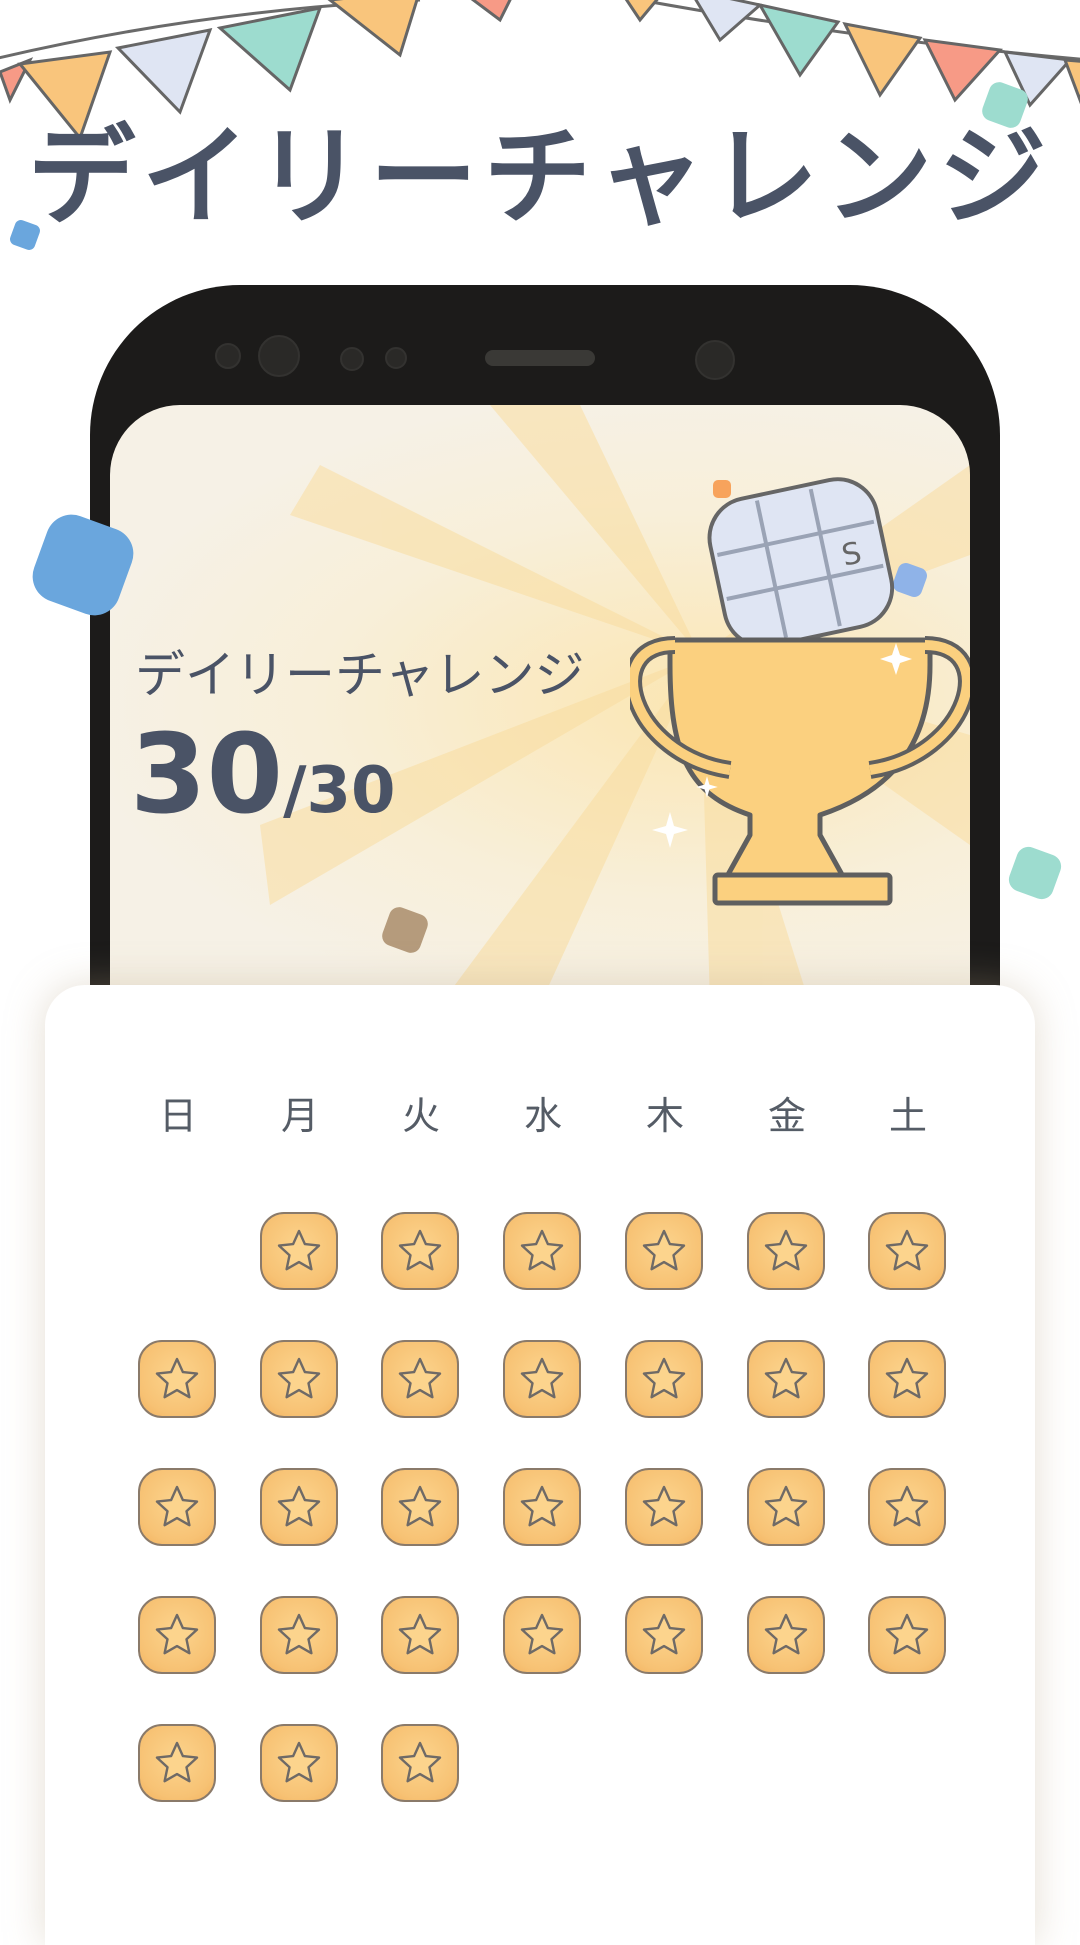  Describe the element at coordinates (801, 563) in the screenshot. I see `puzzle-card-icon: S` at that location.